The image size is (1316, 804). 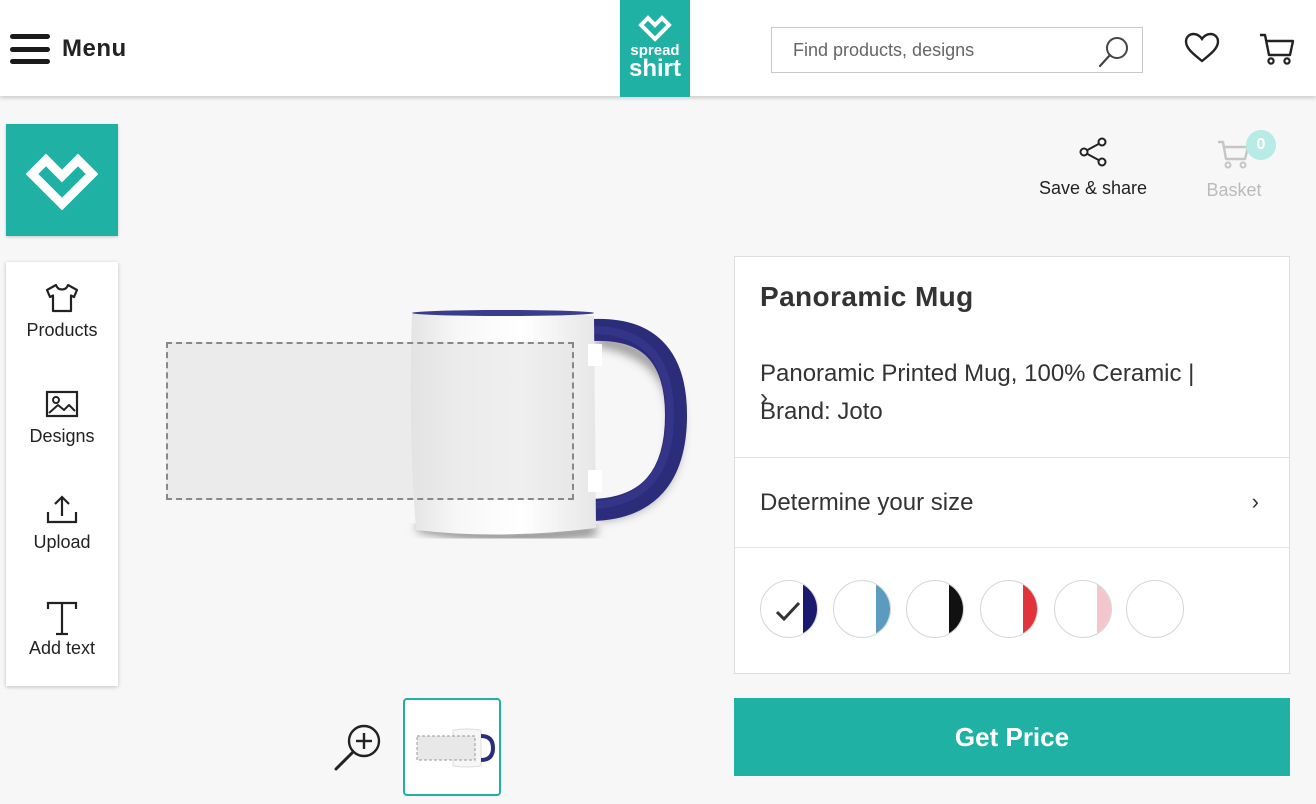 What do you see at coordinates (62, 436) in the screenshot?
I see `sidebar-item-label: Designs` at bounding box center [62, 436].